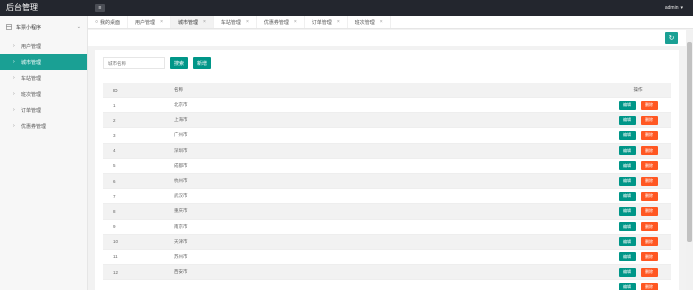  Describe the element at coordinates (179, 63) in the screenshot. I see `search-button: 搜索` at that location.